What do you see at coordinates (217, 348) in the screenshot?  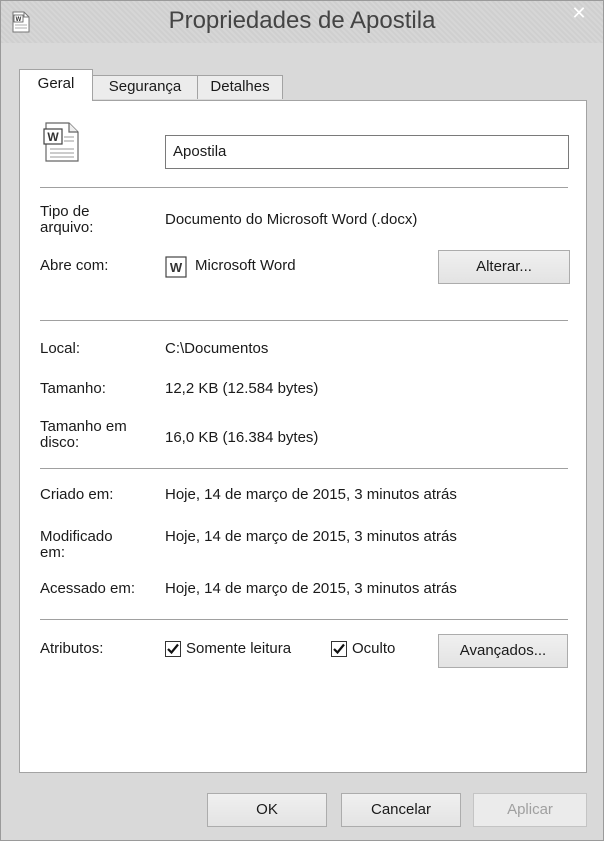 I see `location-value: C:\Documentos` at bounding box center [217, 348].